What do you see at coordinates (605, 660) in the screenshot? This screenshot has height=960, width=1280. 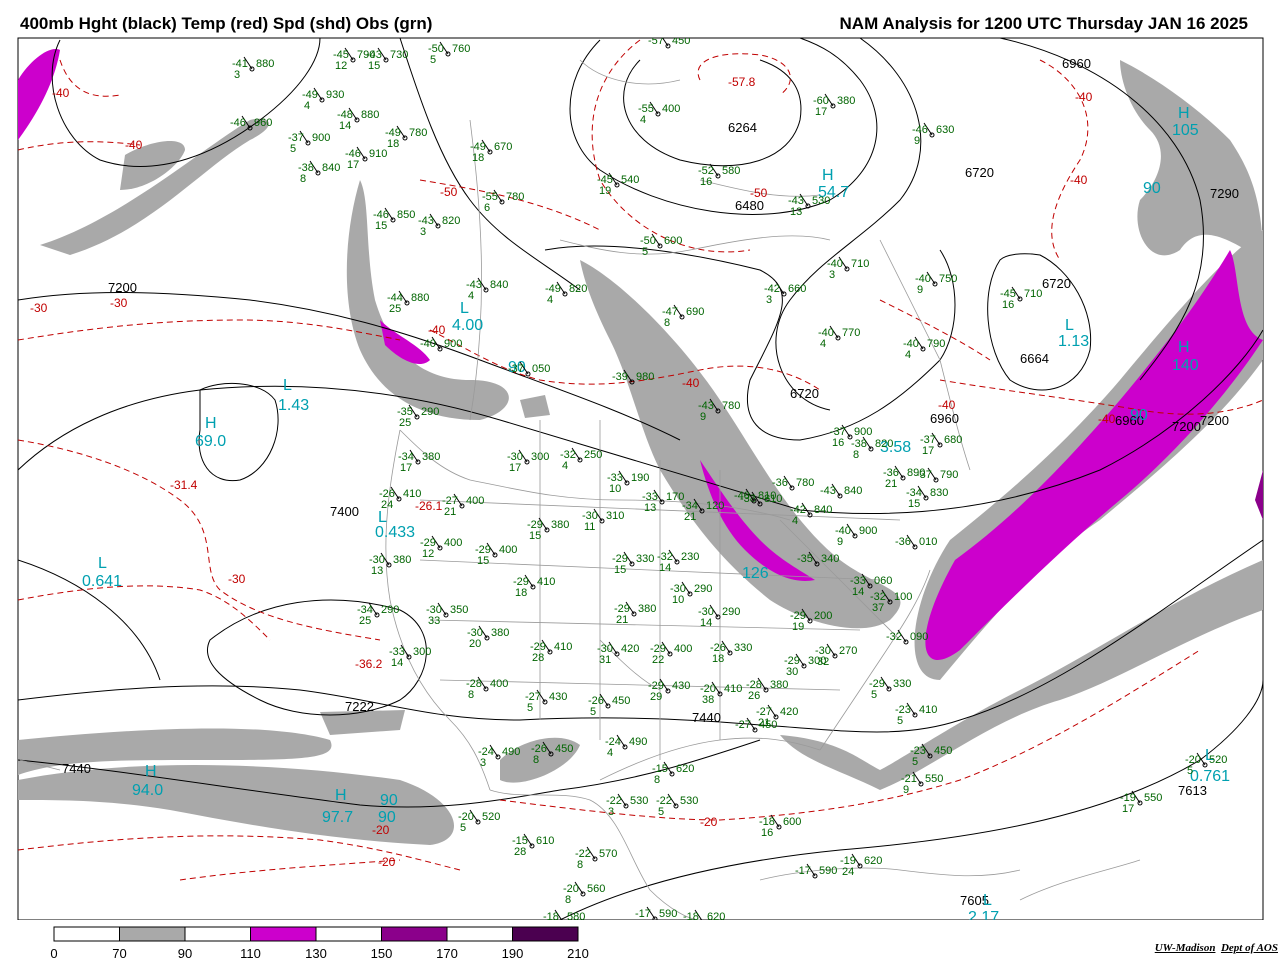 I see `obs-dewpoint-depression: 31` at bounding box center [605, 660].